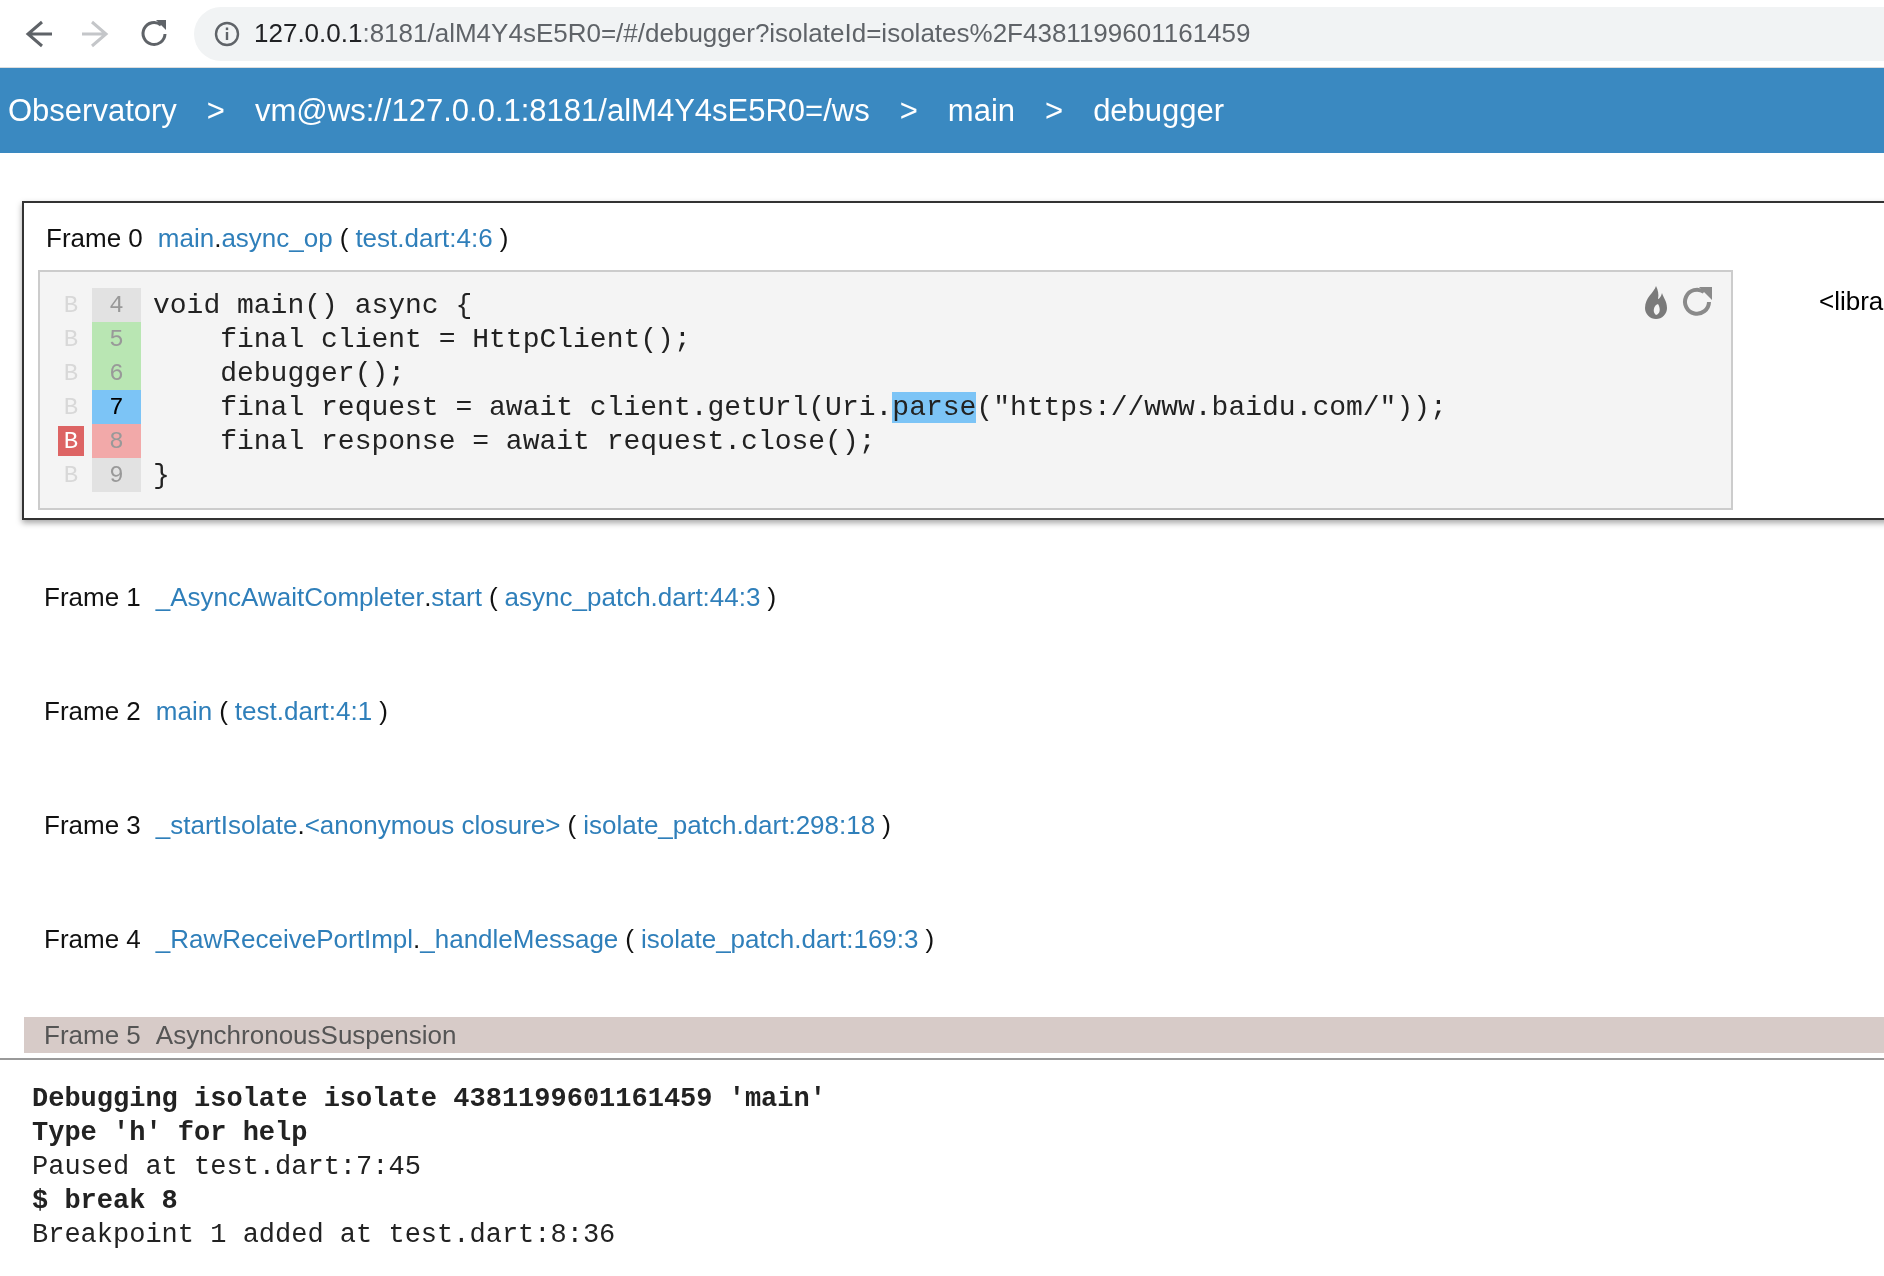 This screenshot has height=1276, width=1884. Describe the element at coordinates (303, 711) in the screenshot. I see `location-link: test.dart:4:1` at that location.